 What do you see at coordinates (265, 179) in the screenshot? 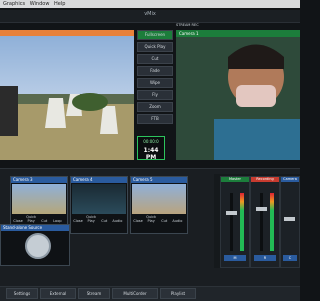
I see `strip-label: Recording` at bounding box center [265, 179].